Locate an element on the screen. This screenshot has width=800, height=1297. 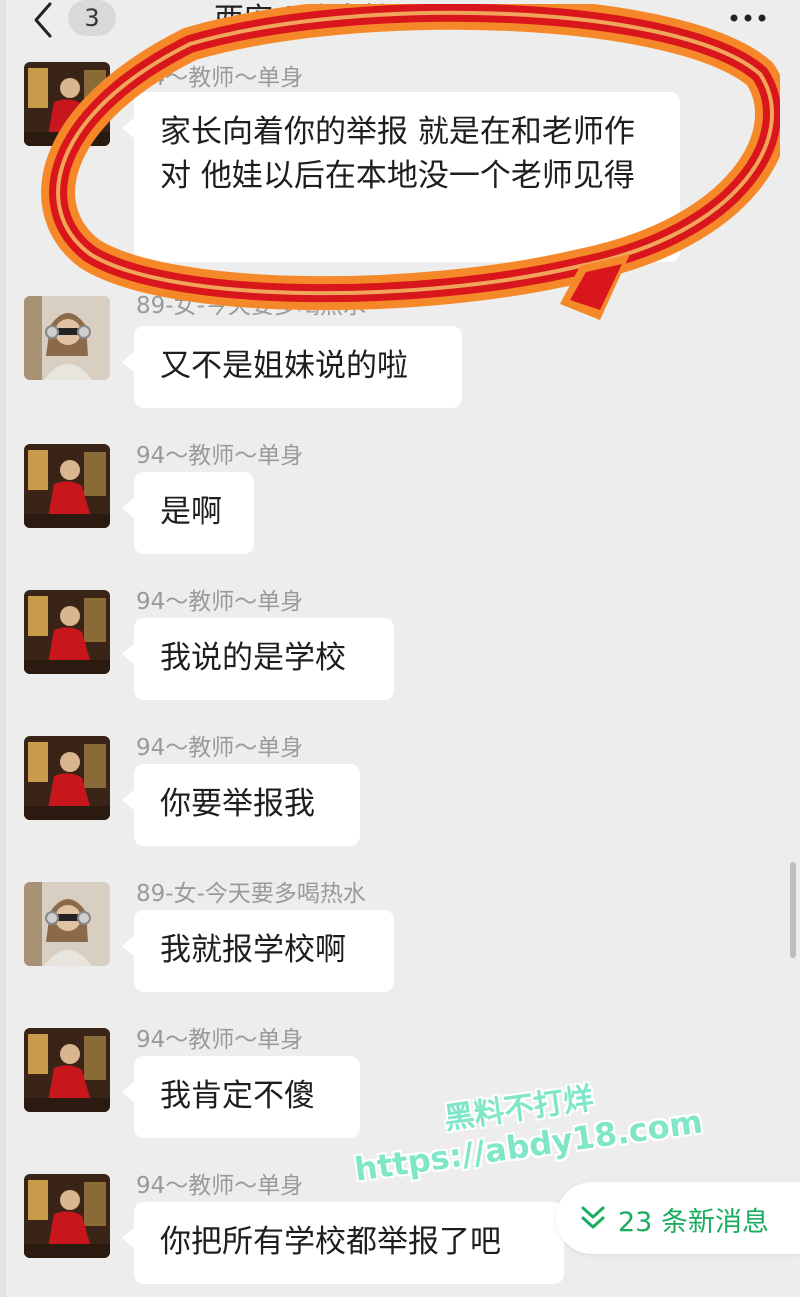
message-bubble: 你要举报我 is located at coordinates (241, 805).